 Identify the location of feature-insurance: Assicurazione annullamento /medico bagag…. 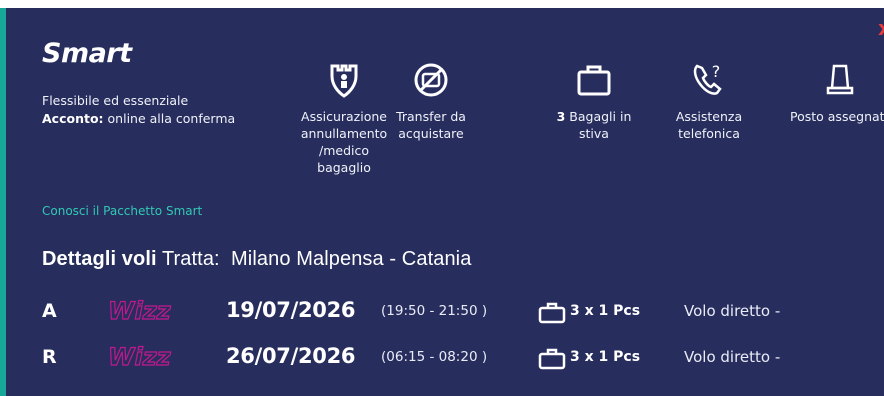
(344, 118).